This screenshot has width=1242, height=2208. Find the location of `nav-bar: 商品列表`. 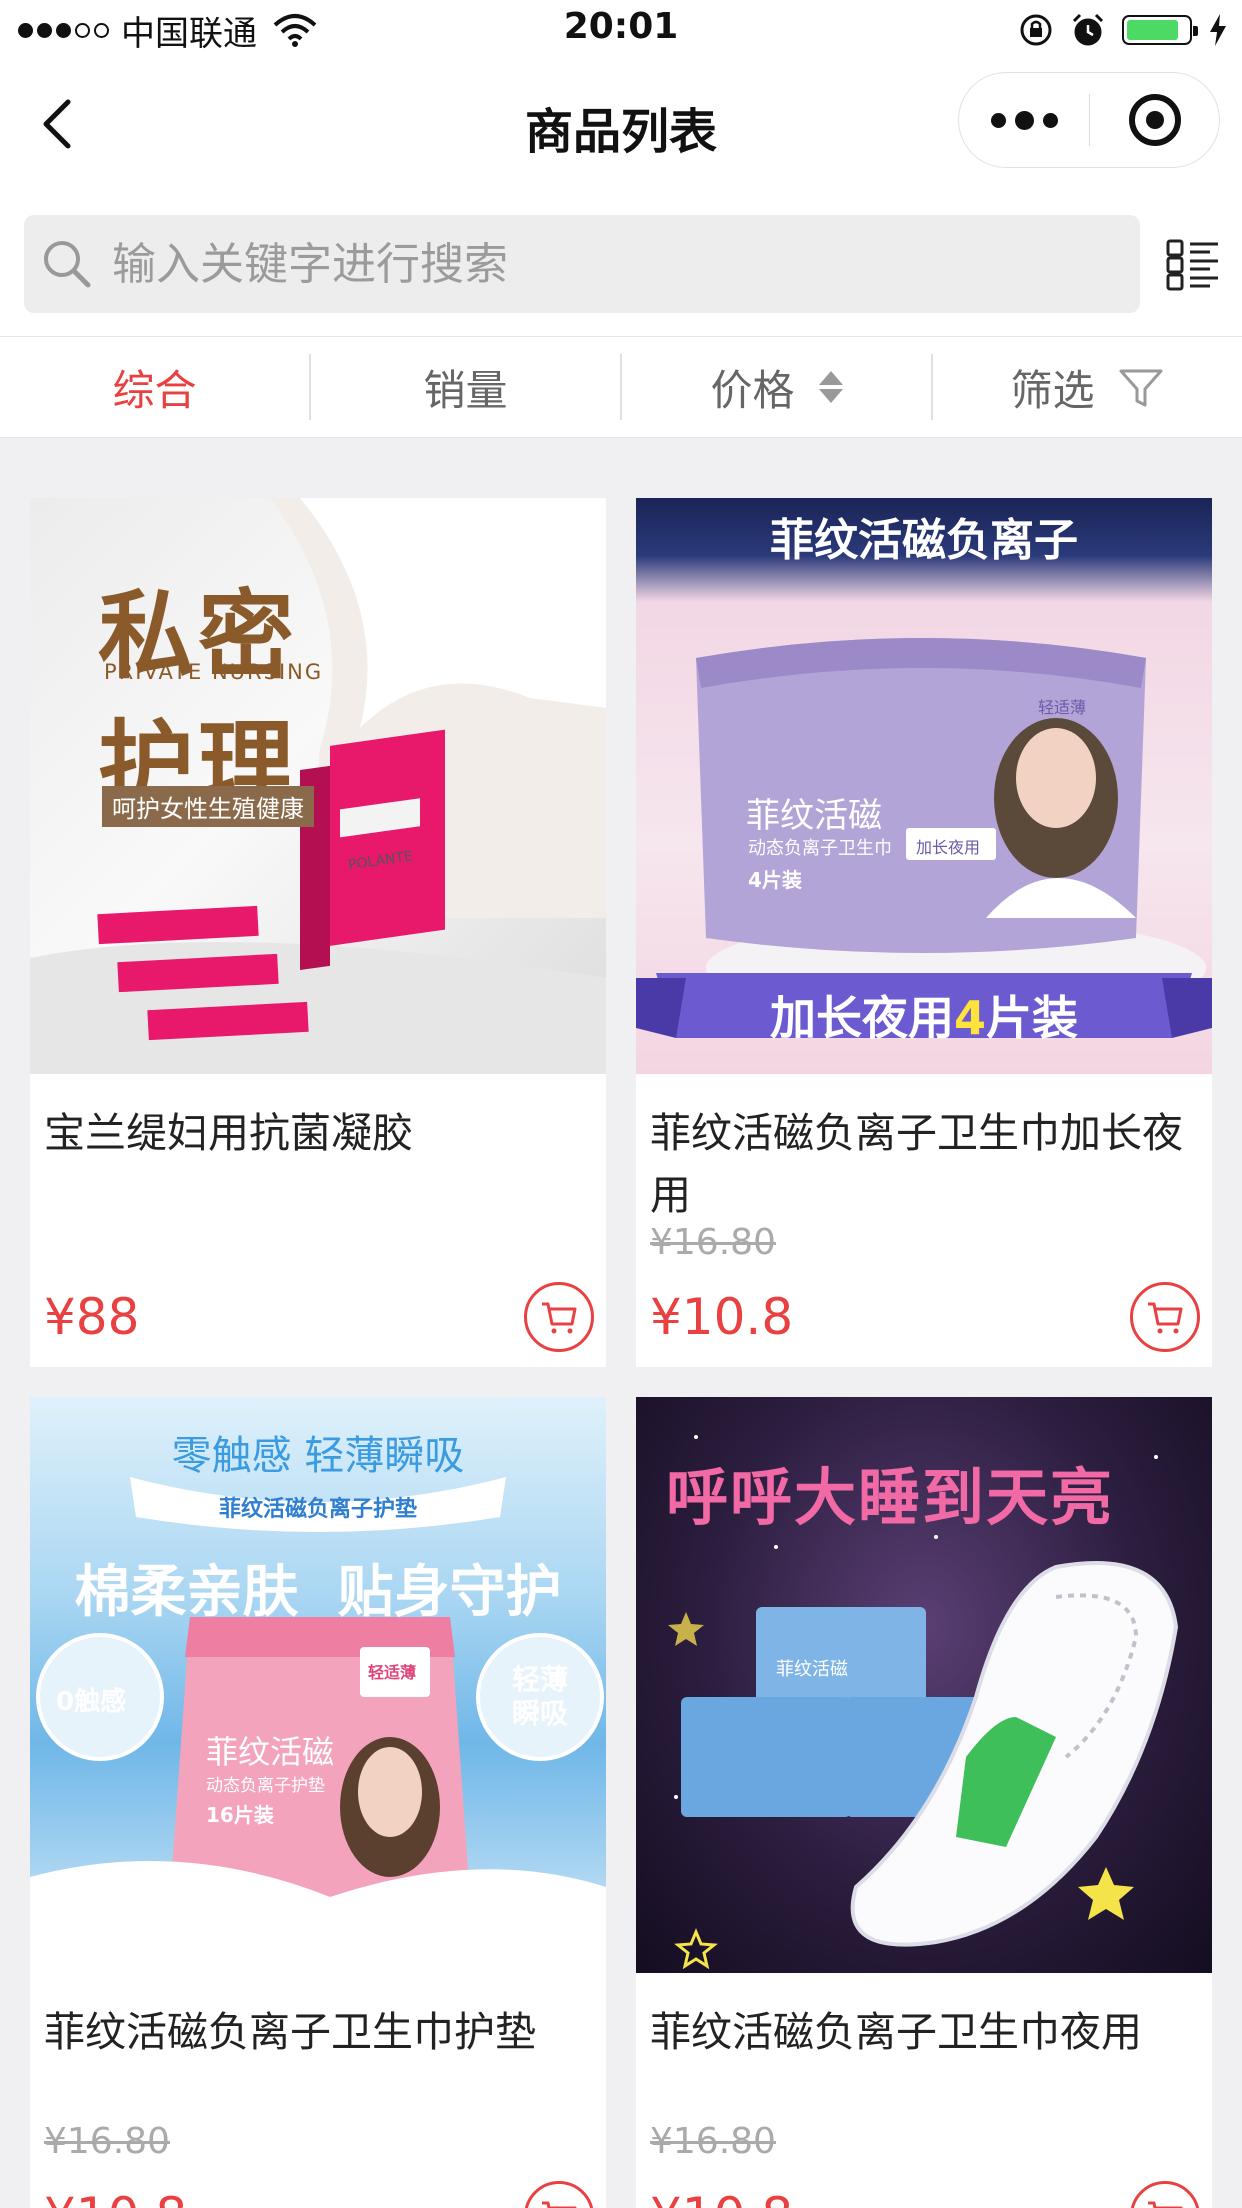

nav-bar: 商品列表 is located at coordinates (621, 124).